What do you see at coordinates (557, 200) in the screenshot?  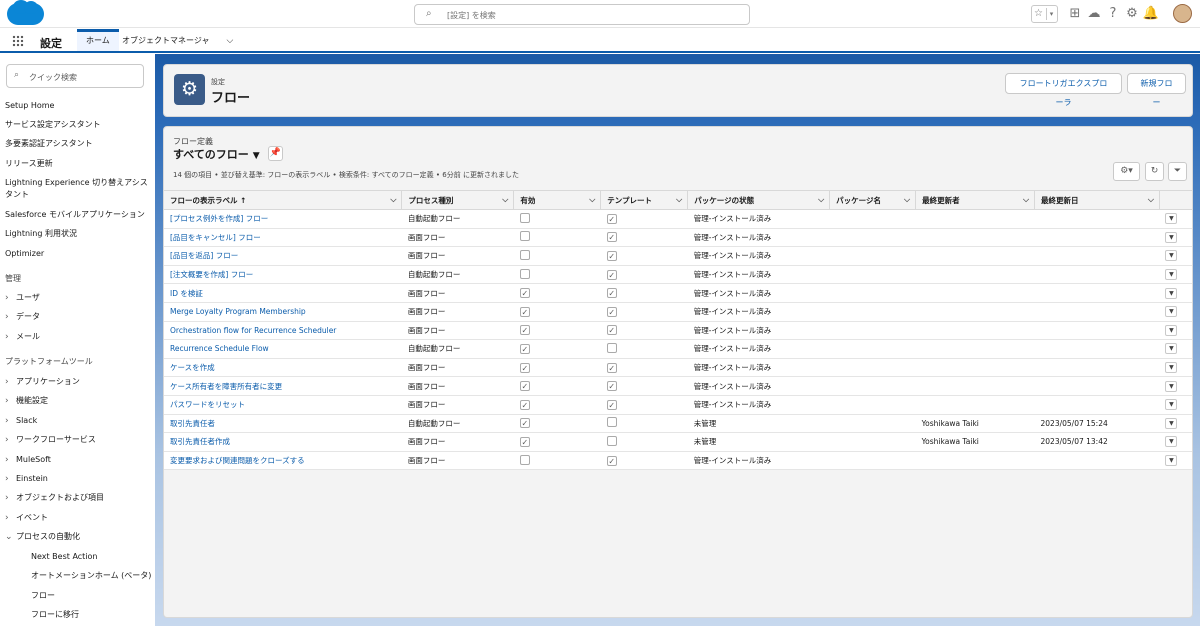 I see `column-header-active: 有効 ⌵` at bounding box center [557, 200].